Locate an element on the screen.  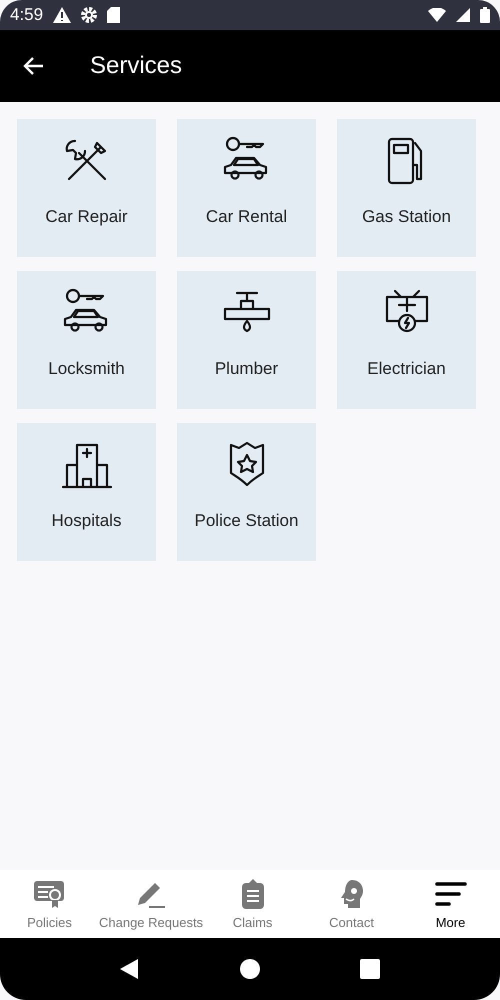
warning-icon is located at coordinates (62, 15).